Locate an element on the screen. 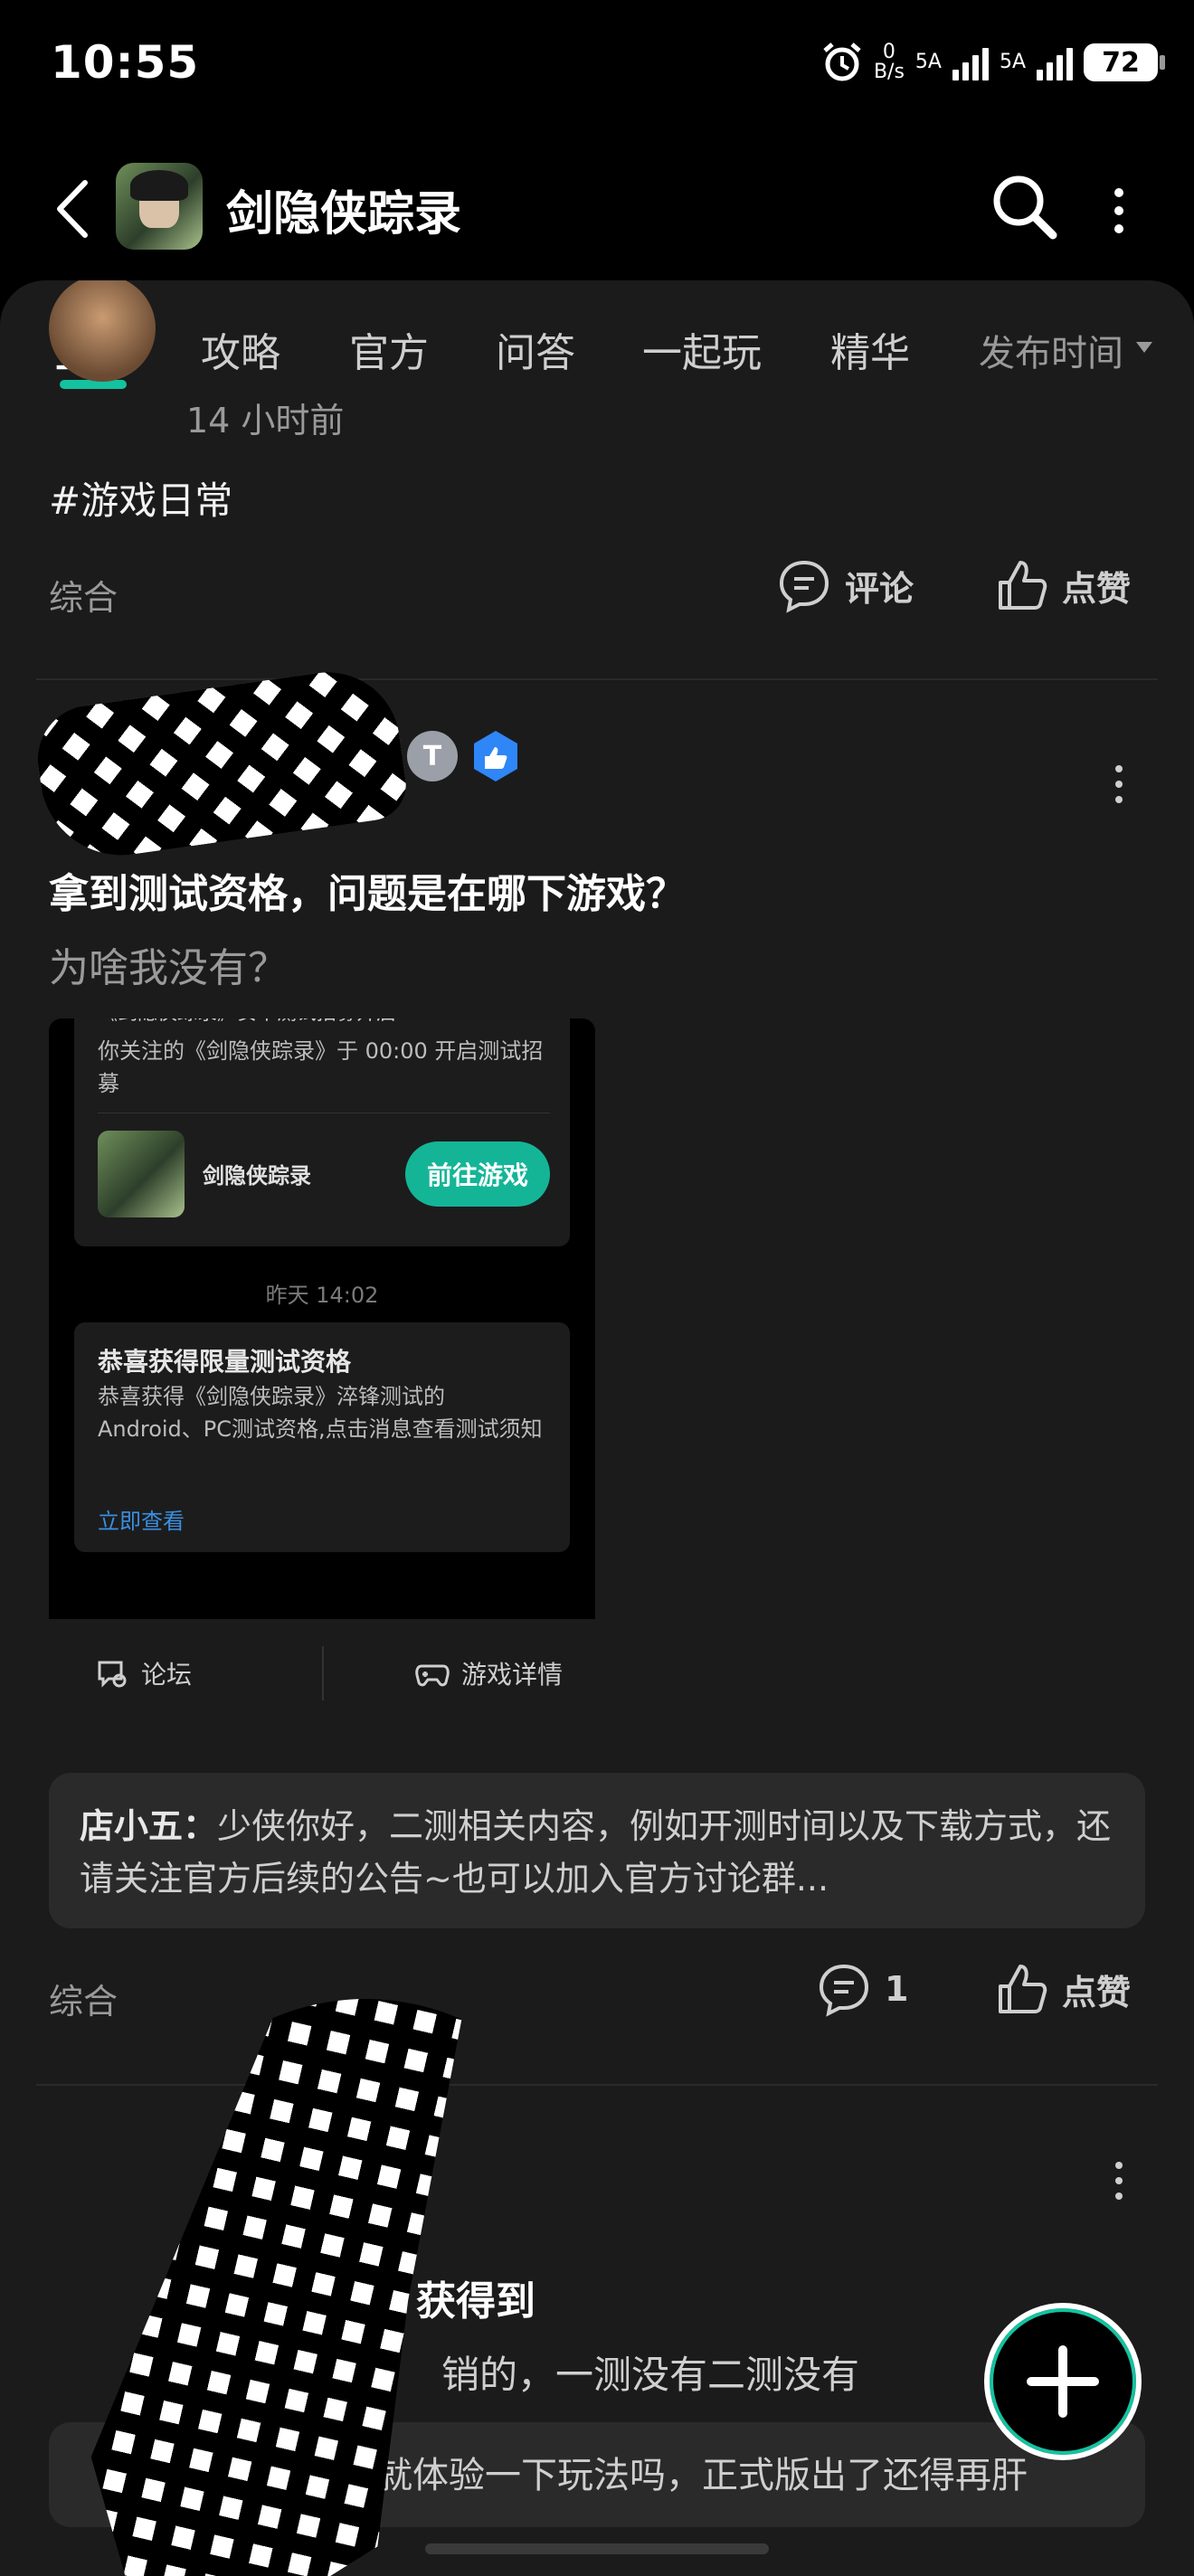 This screenshot has height=2576, width=1194. tab-active-indicator is located at coordinates (93, 384).